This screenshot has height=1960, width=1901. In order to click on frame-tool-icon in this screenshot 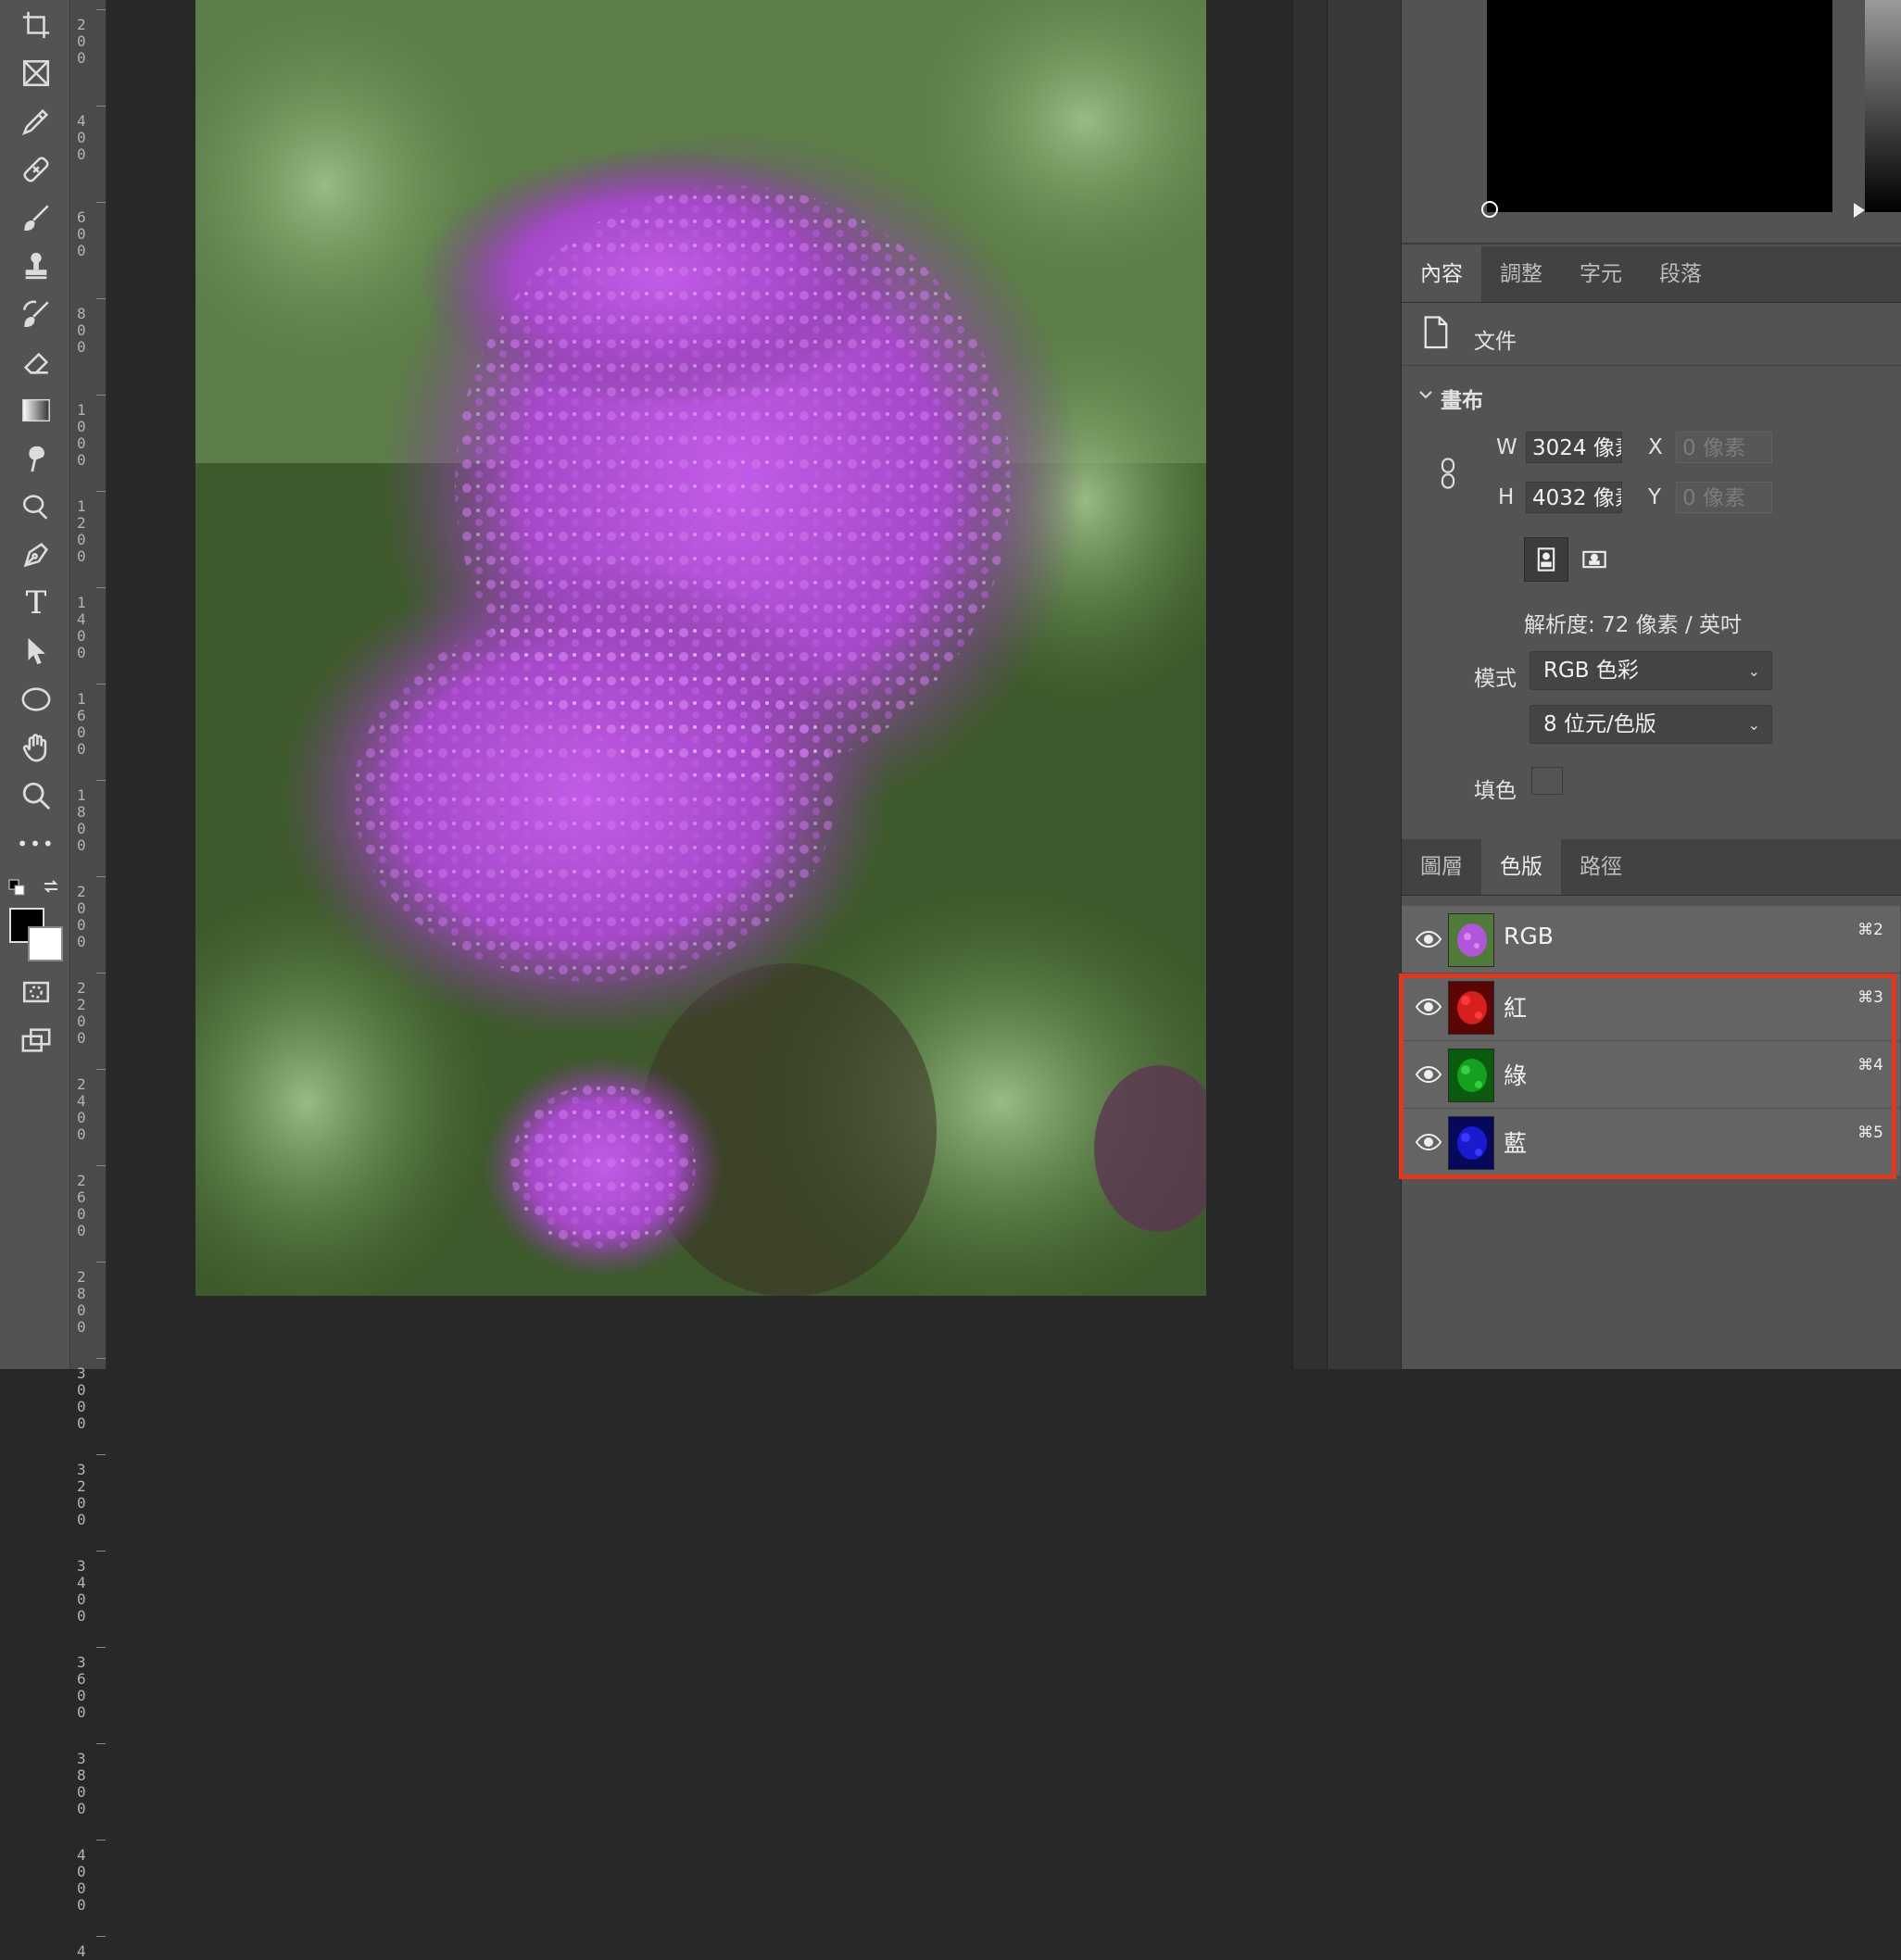, I will do `click(36, 73)`.